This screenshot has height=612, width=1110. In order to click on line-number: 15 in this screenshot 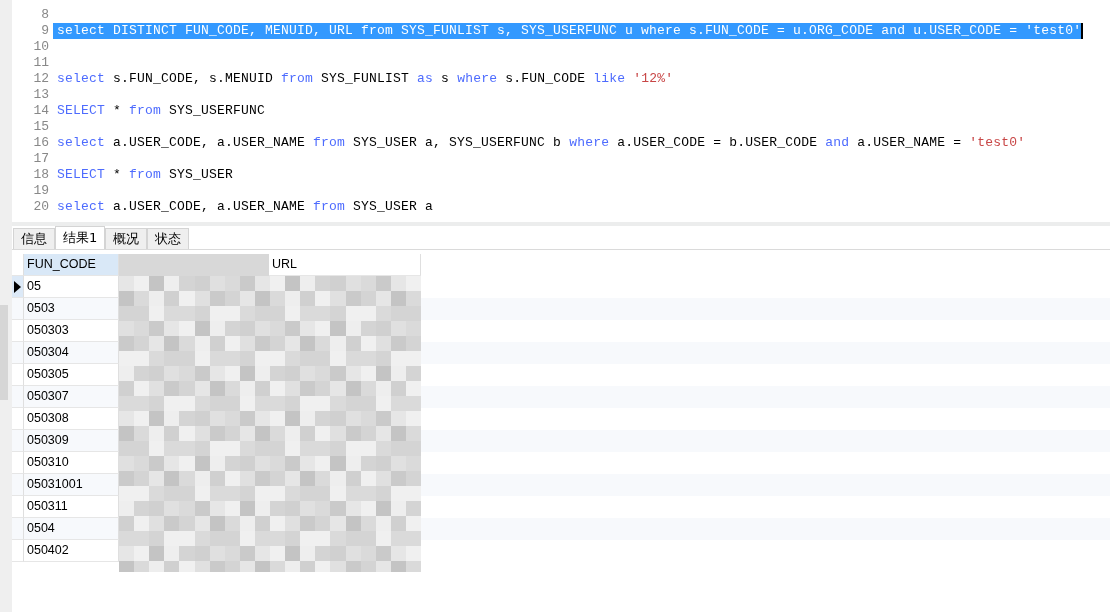, I will do `click(41, 127)`.